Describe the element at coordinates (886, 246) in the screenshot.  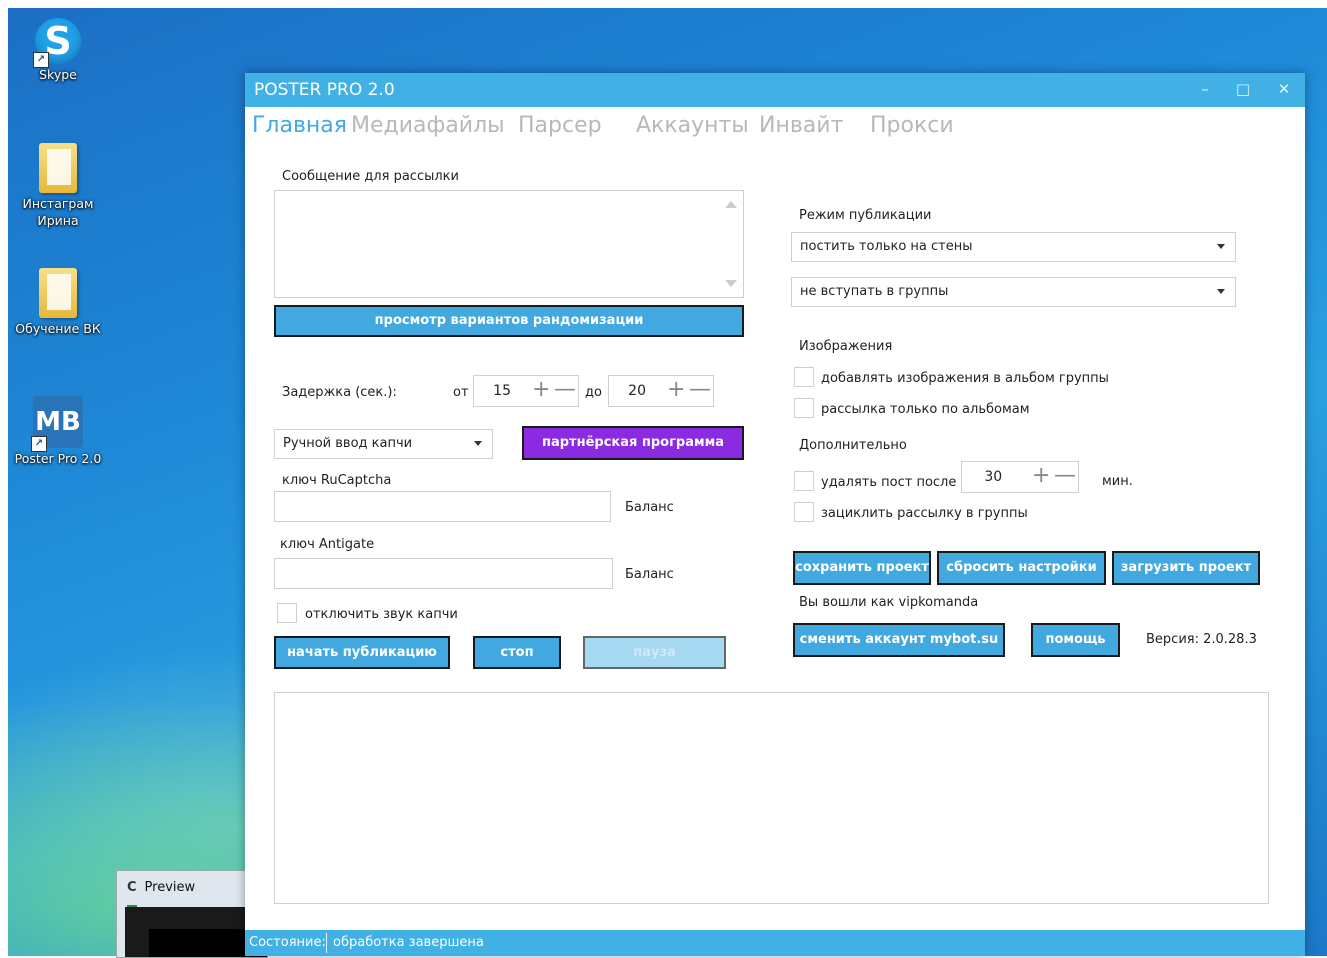
I see `publish-mode-value: постить только на стены` at that location.